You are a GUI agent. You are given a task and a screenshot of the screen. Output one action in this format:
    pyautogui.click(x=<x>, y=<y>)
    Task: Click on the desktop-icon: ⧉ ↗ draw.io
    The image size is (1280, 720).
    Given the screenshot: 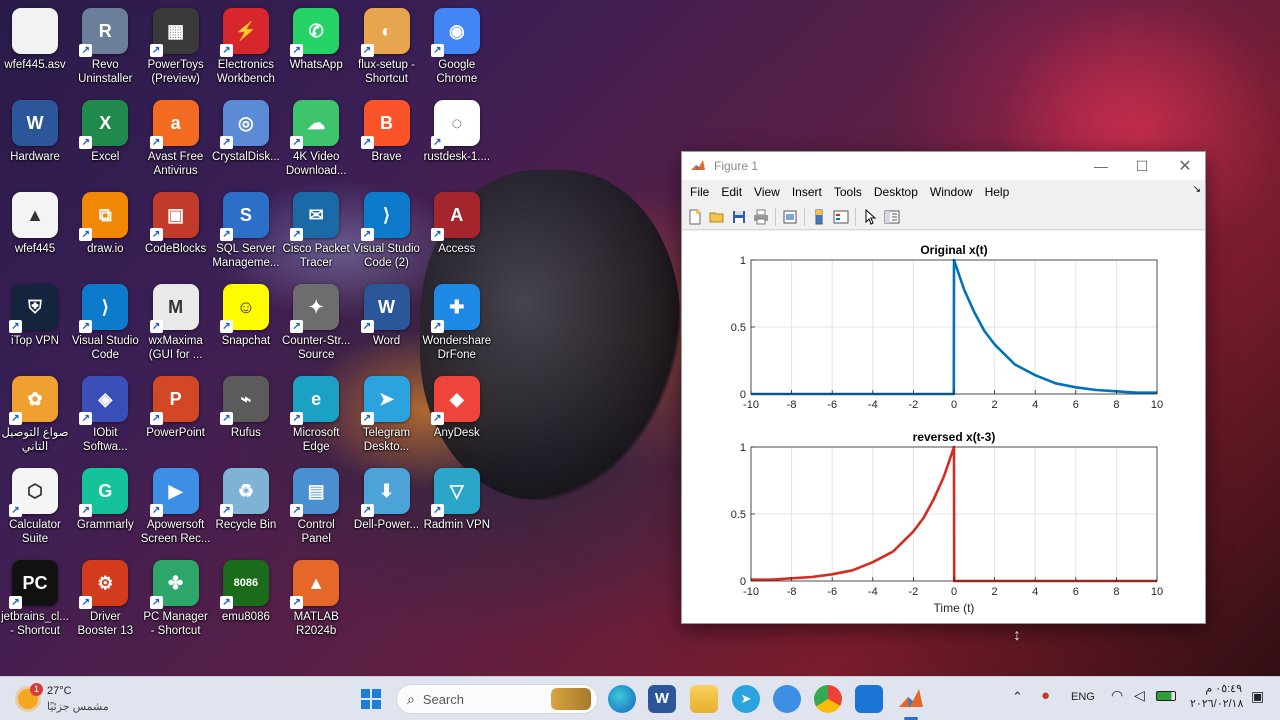 What is the action you would take?
    pyautogui.click(x=105, y=229)
    